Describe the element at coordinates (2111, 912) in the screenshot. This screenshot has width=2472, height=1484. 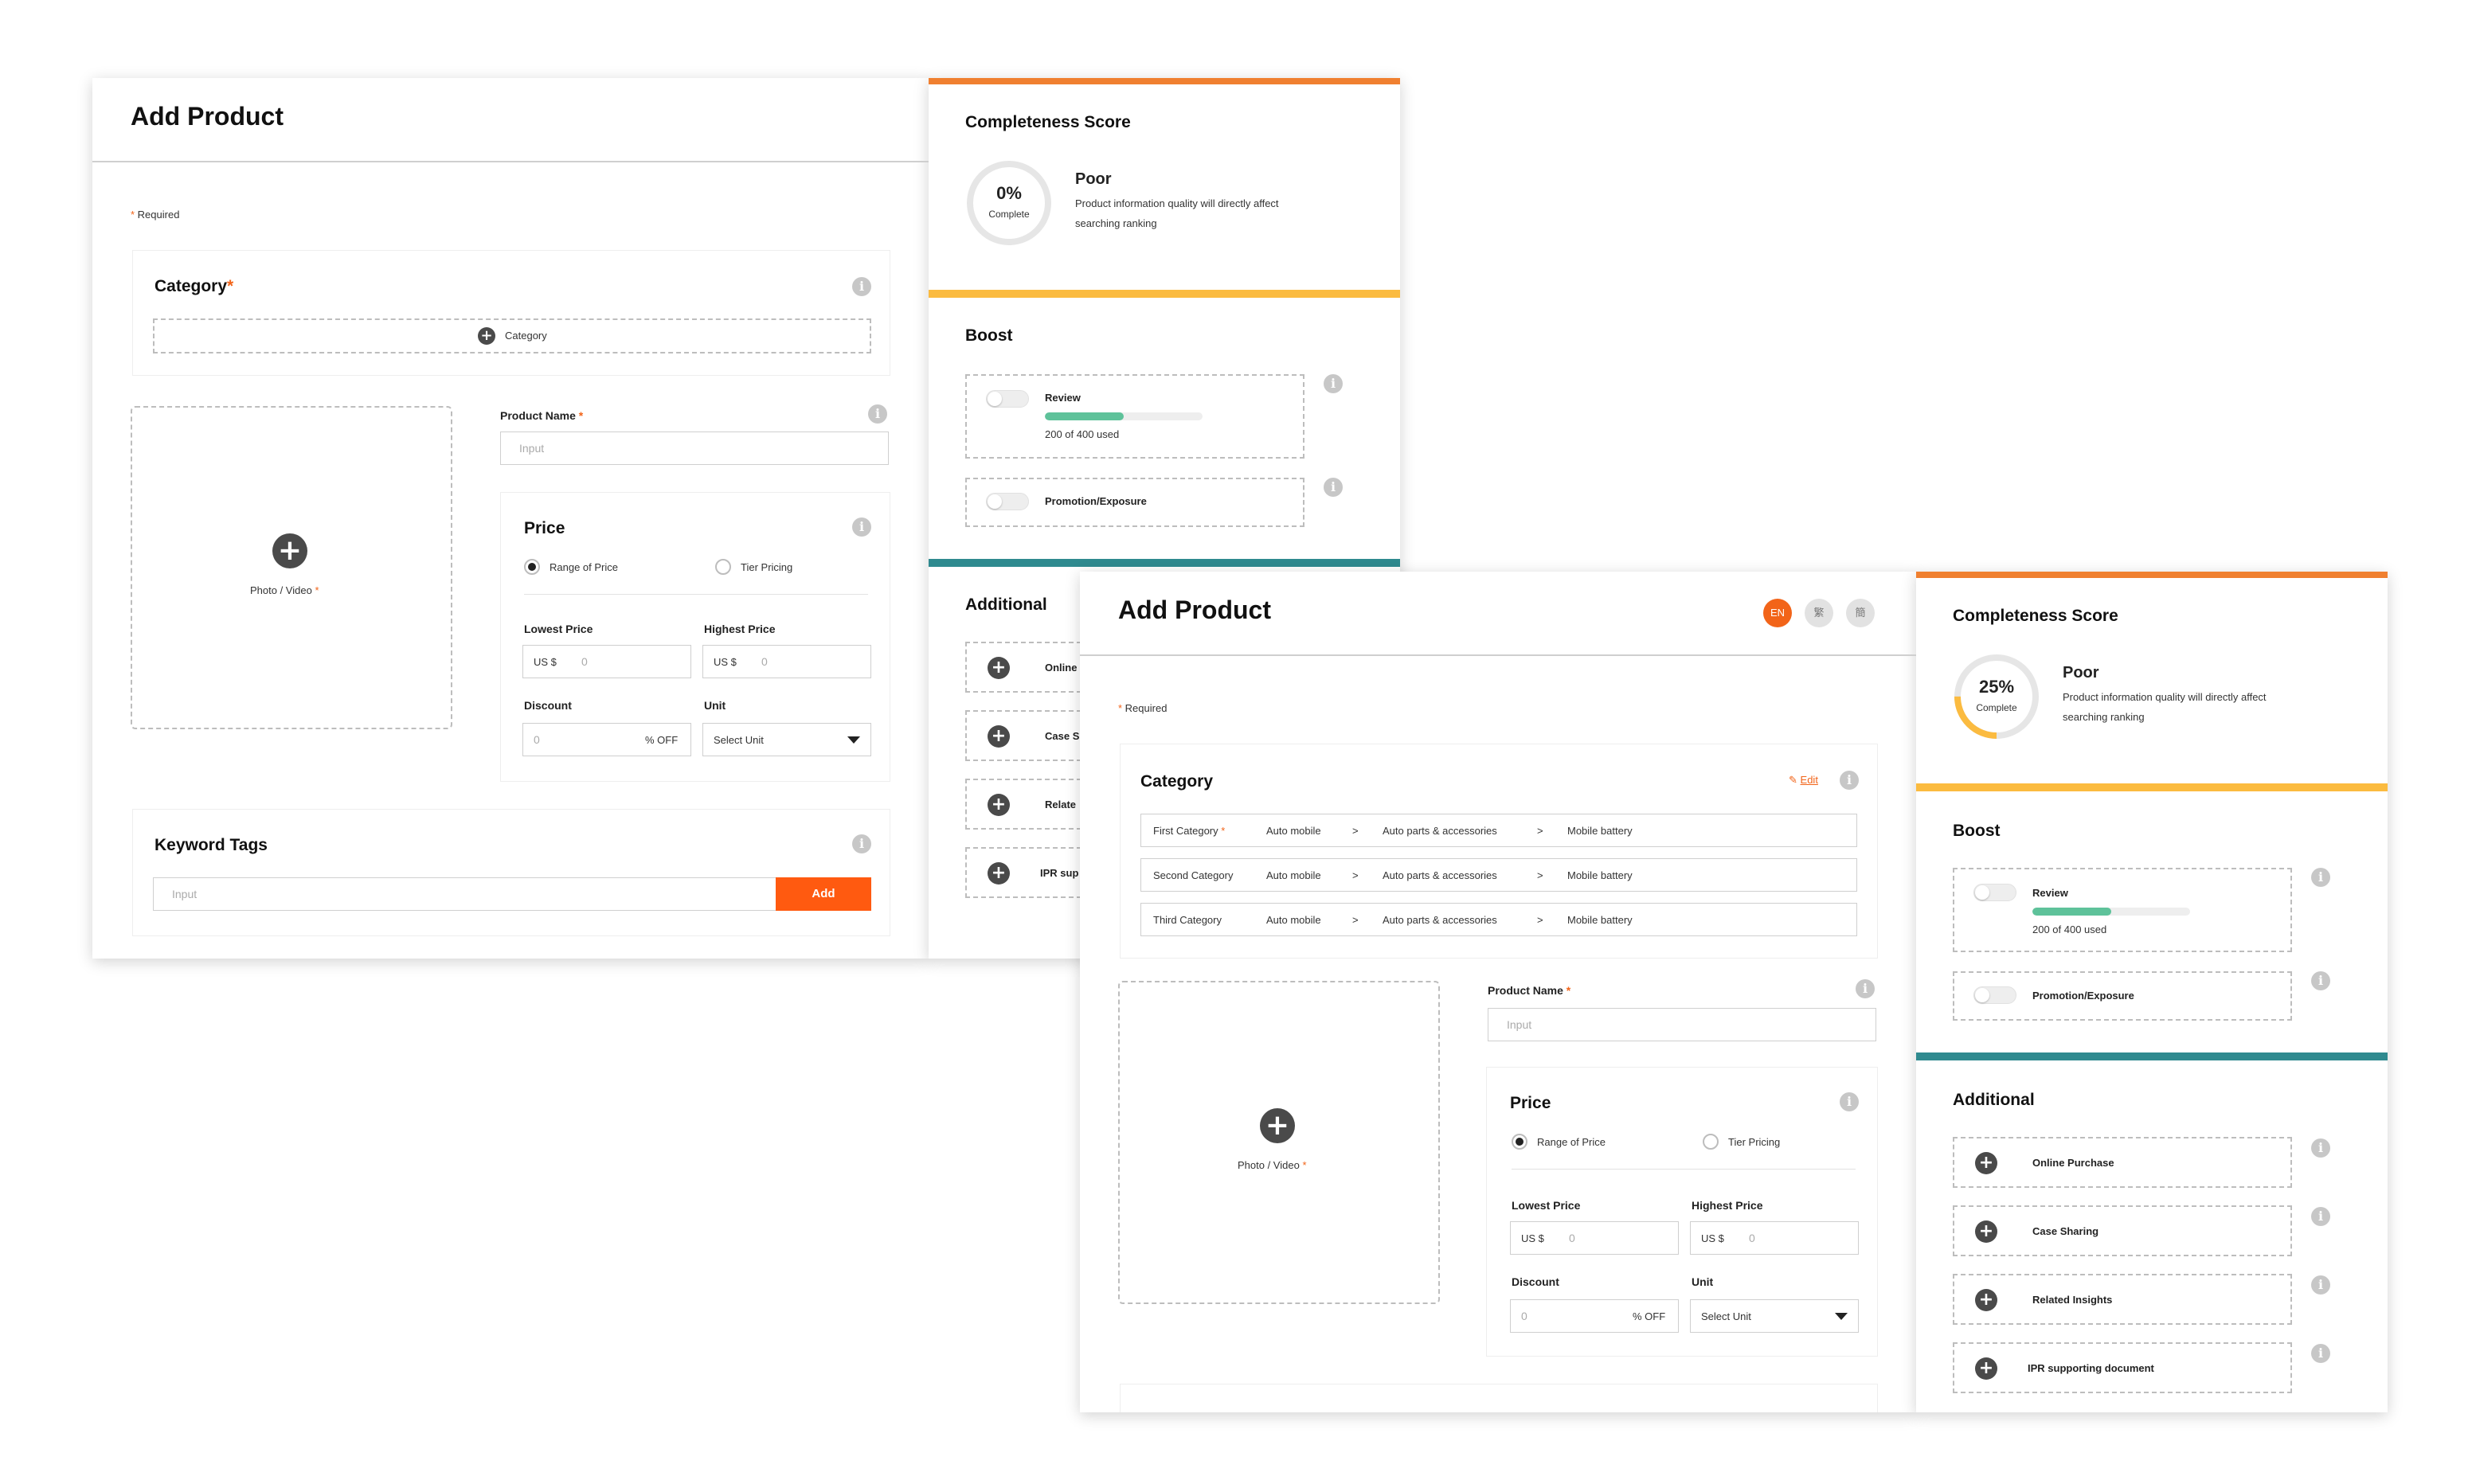
I see `right-review-progress` at that location.